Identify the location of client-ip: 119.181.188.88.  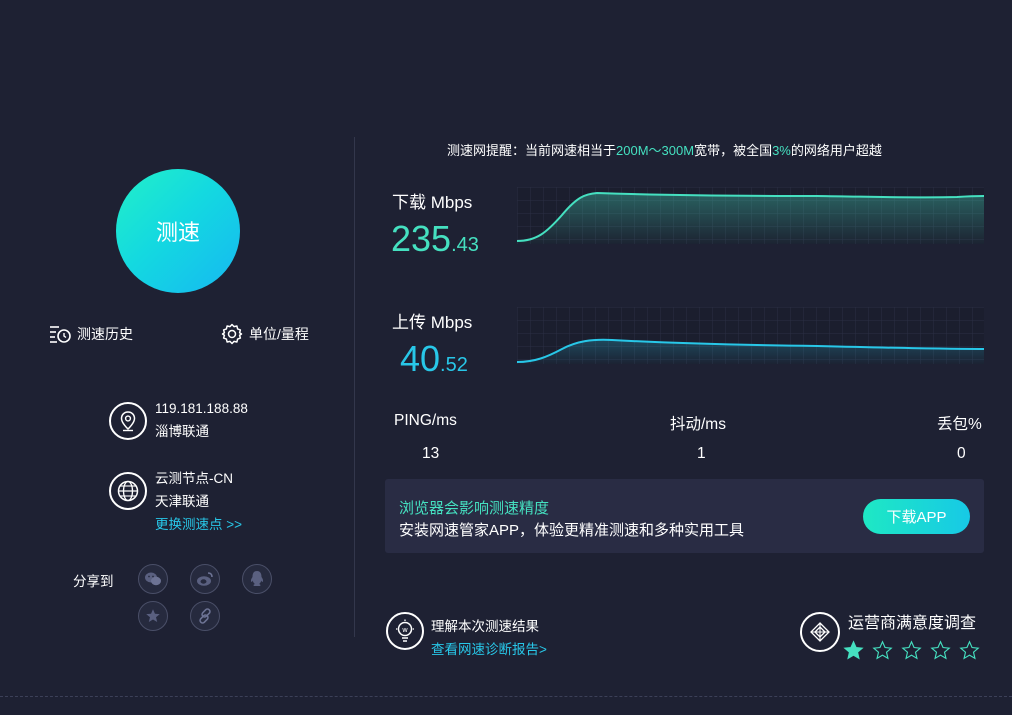
(201, 408).